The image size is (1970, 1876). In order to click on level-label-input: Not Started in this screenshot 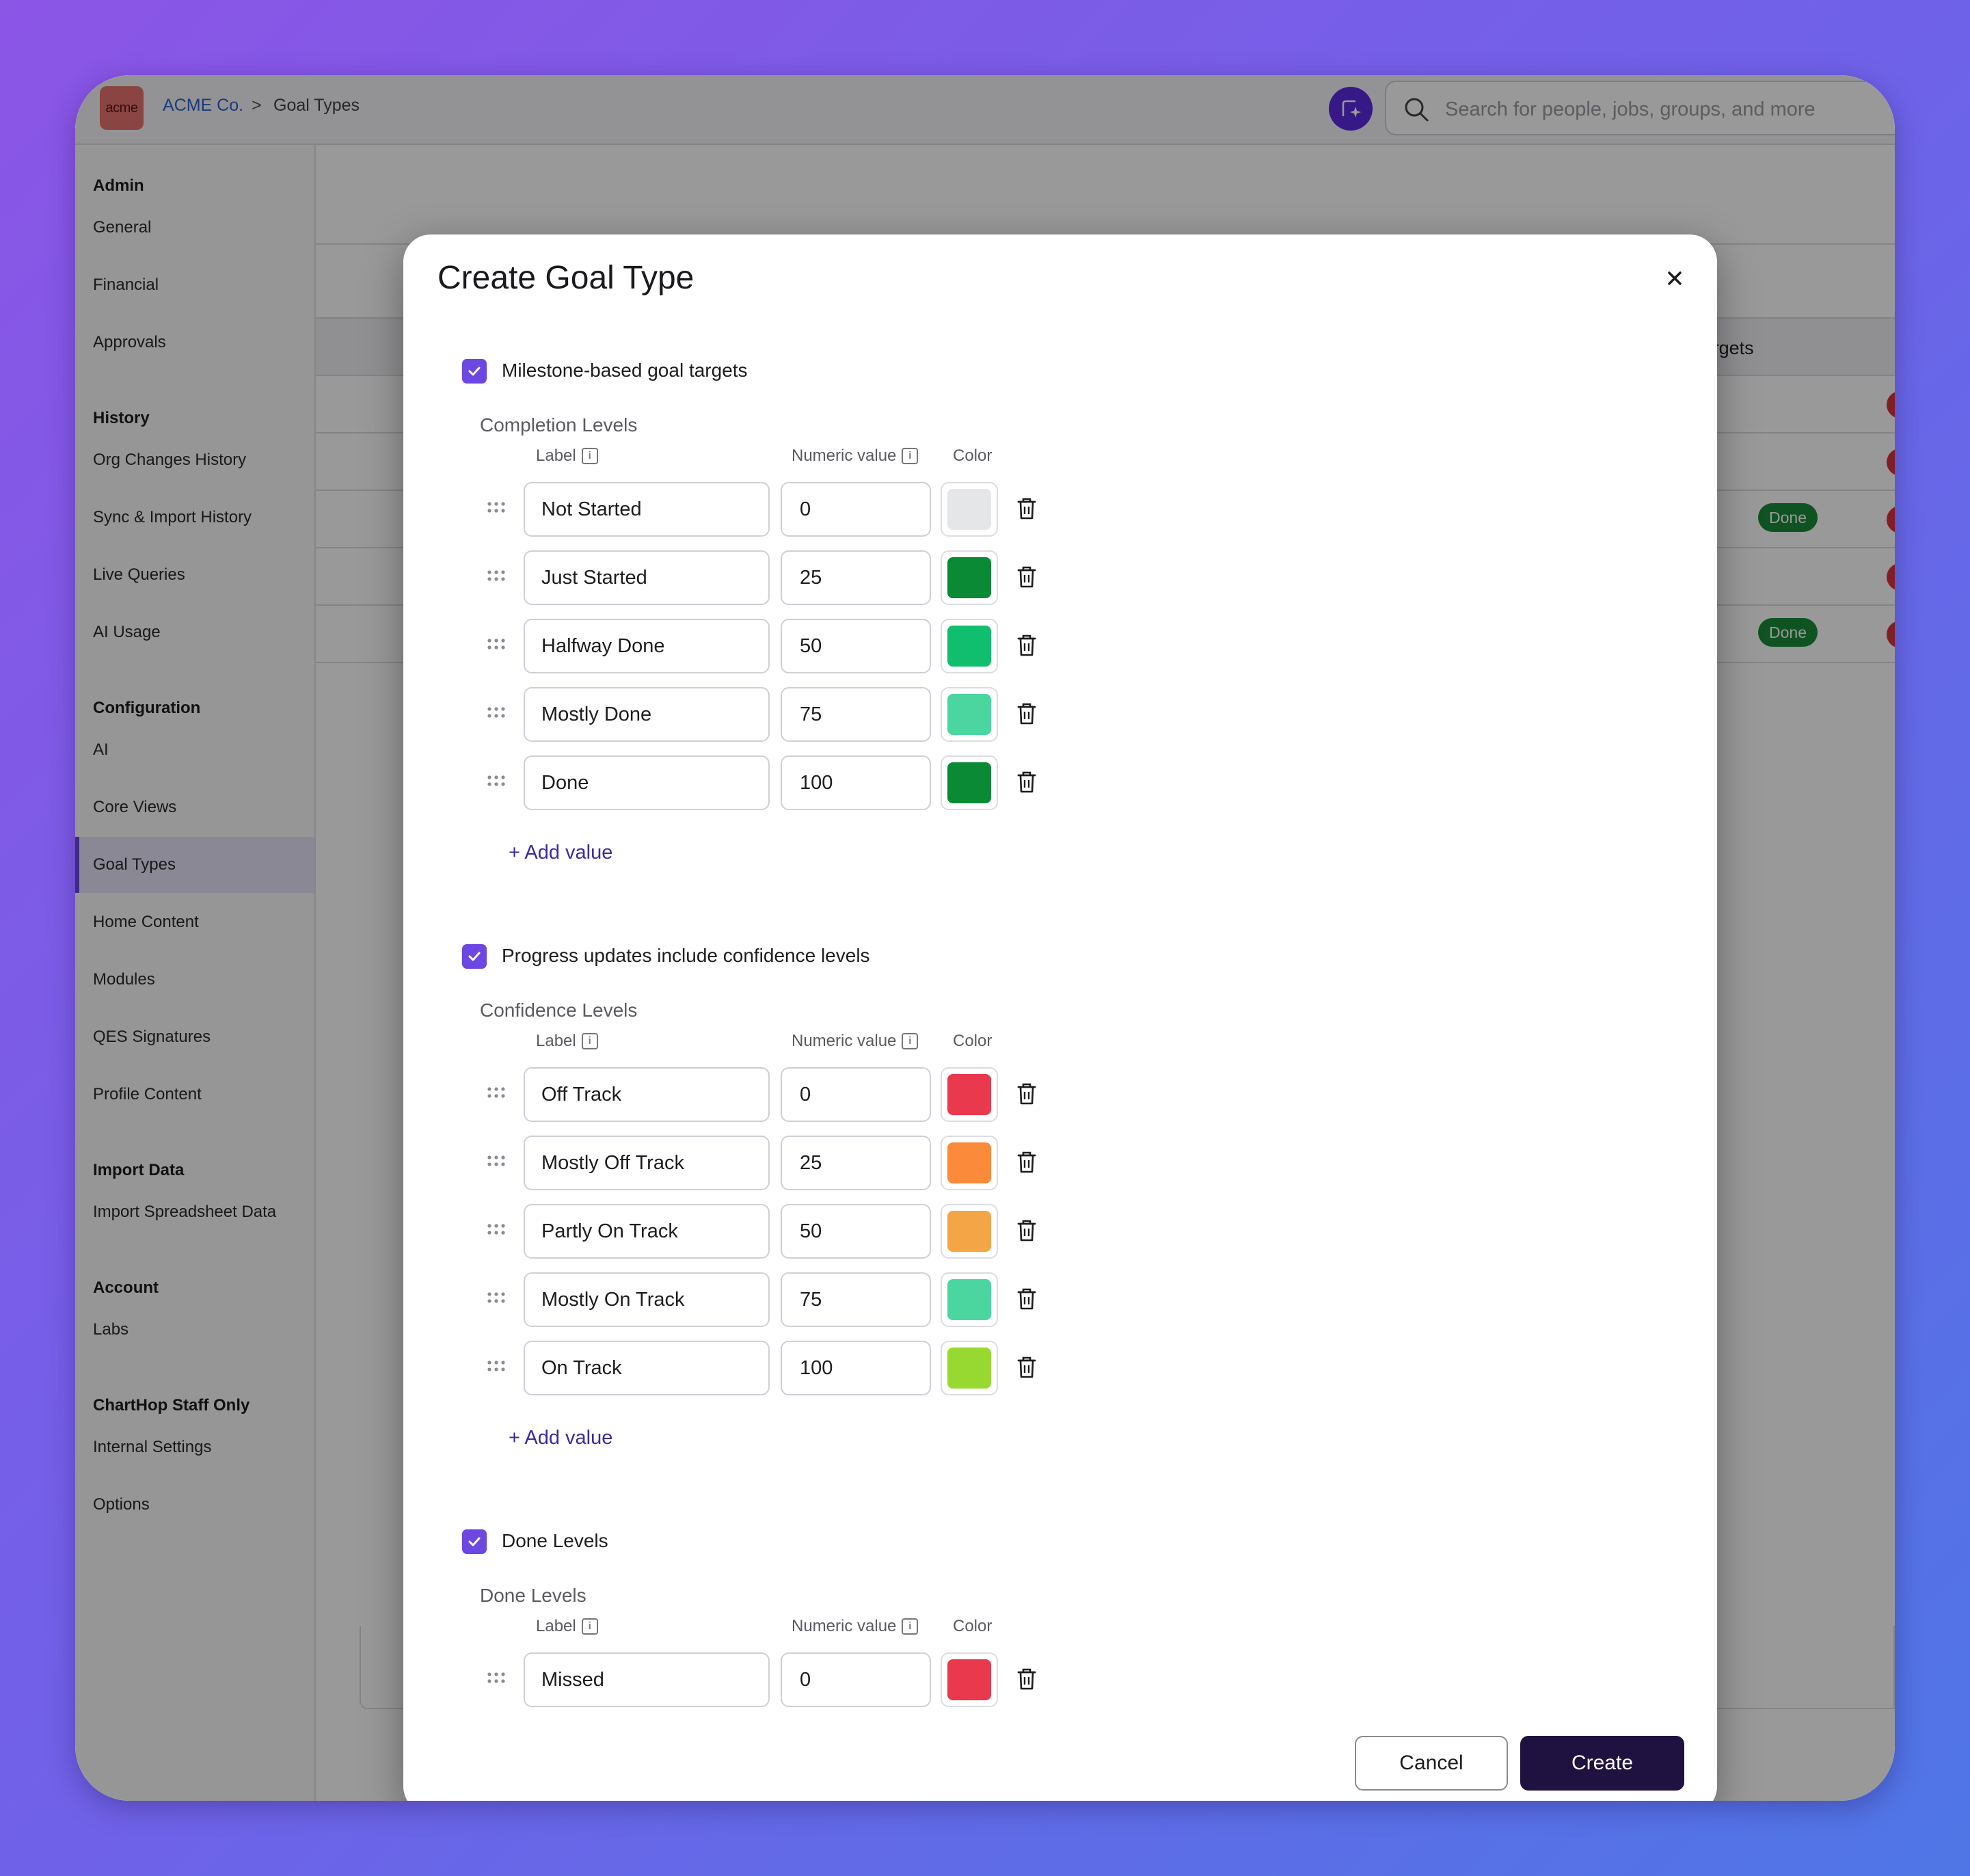, I will do `click(647, 509)`.